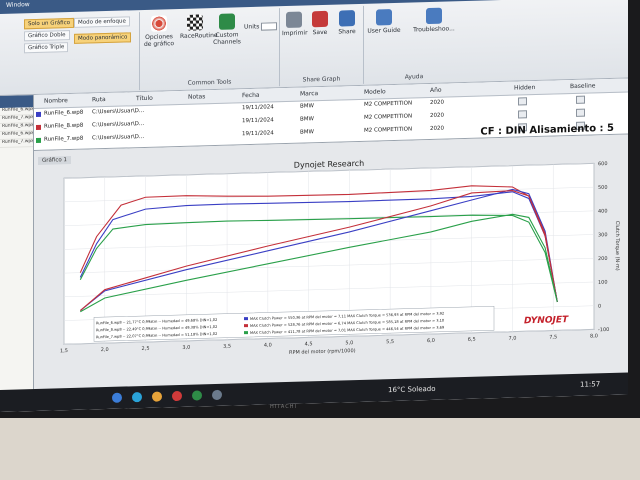 The width and height of the screenshot is (640, 480). What do you see at coordinates (209, 82) in the screenshot?
I see `common-tools-label: Common Tools` at bounding box center [209, 82].